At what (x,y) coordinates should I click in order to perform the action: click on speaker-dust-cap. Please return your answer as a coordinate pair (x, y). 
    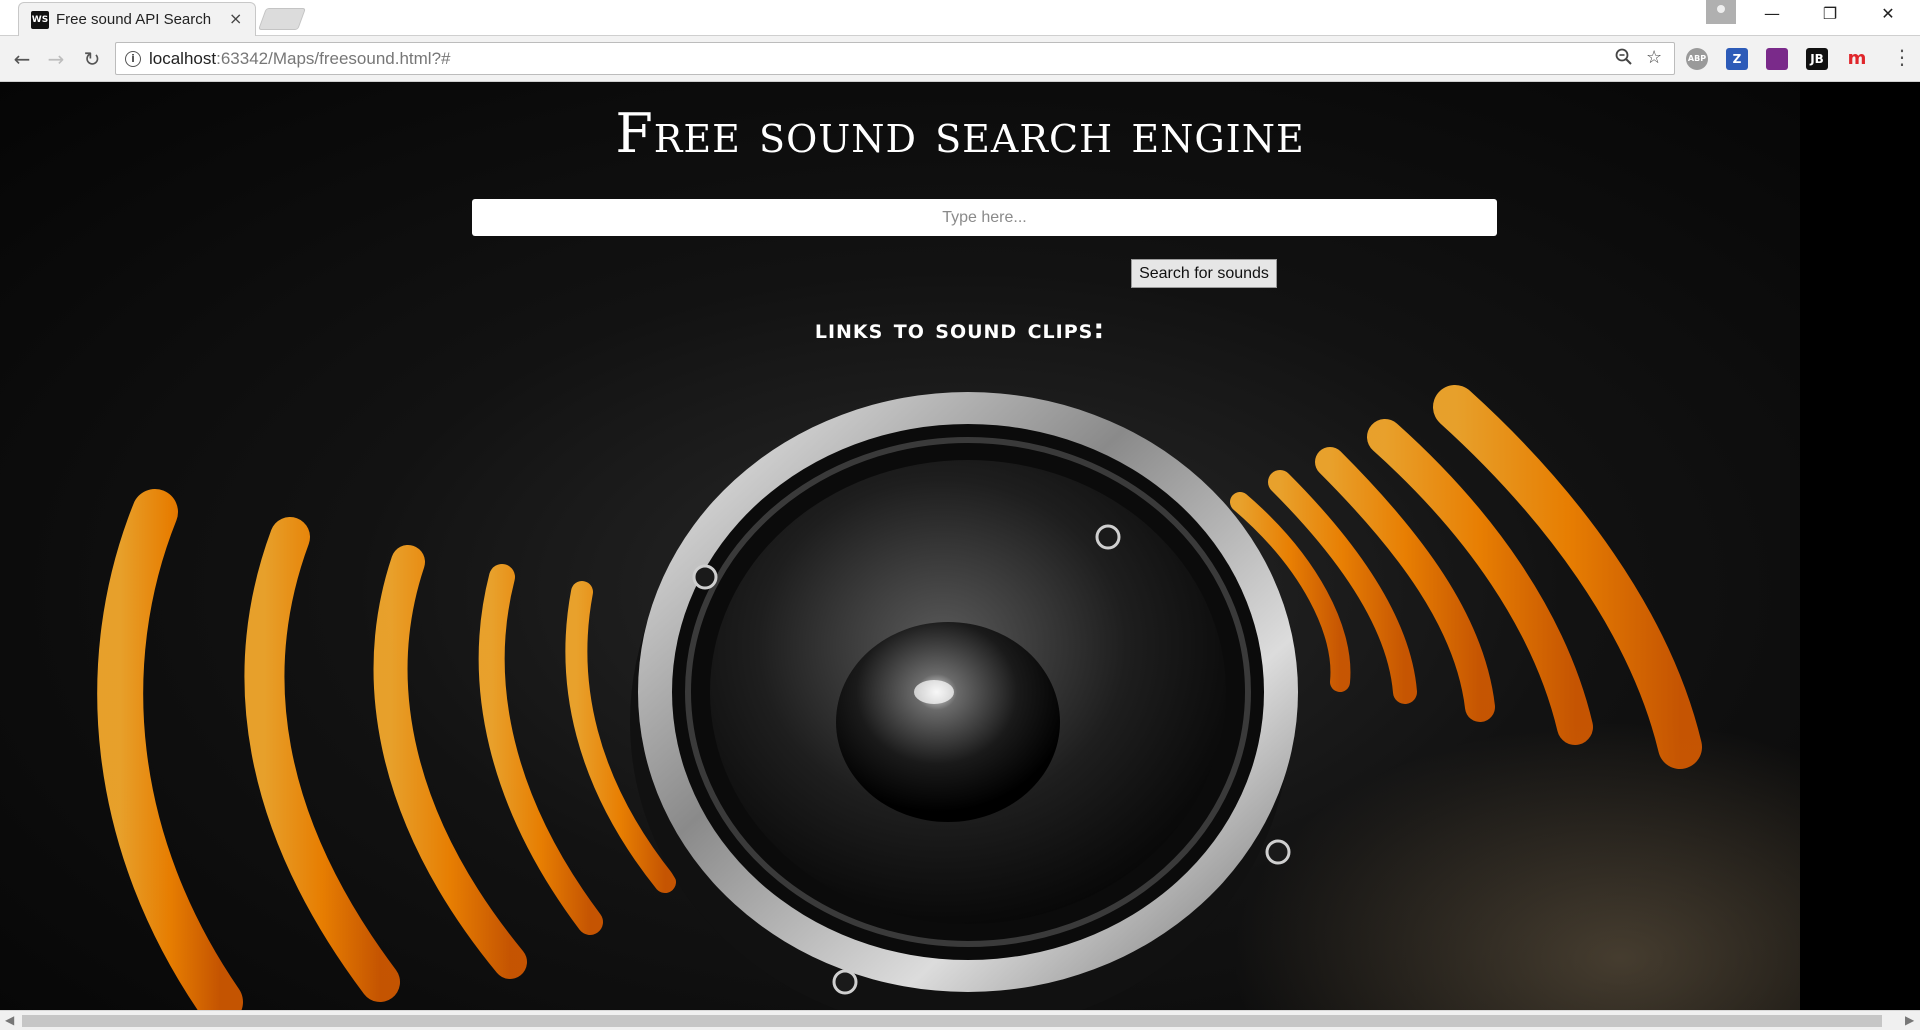
    Looking at the image, I should click on (948, 722).